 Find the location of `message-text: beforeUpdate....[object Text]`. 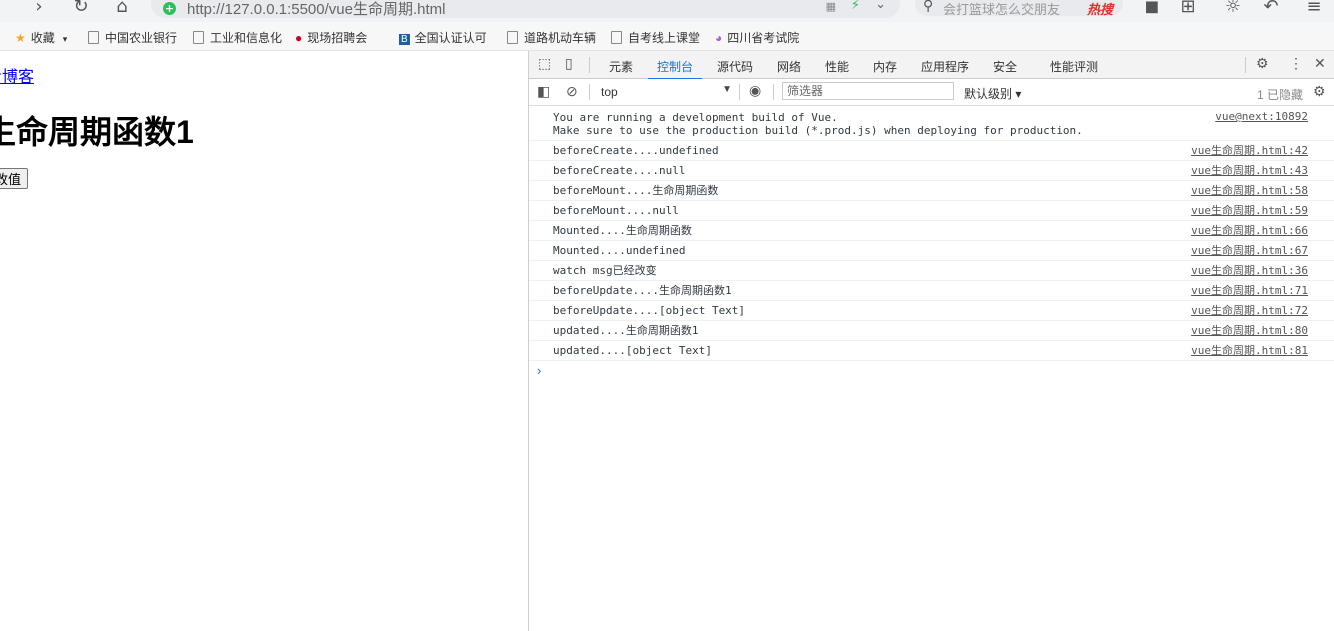

message-text: beforeUpdate....[object Text] is located at coordinates (649, 310).